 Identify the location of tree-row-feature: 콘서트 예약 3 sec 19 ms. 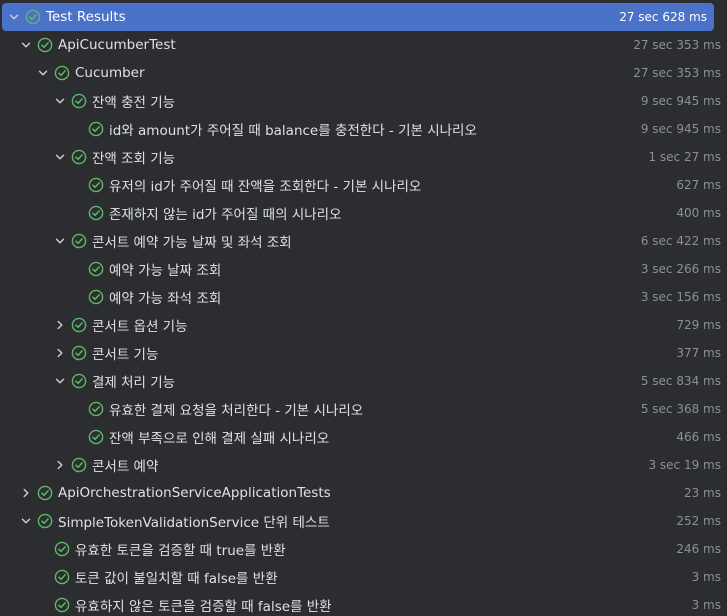
(363, 465).